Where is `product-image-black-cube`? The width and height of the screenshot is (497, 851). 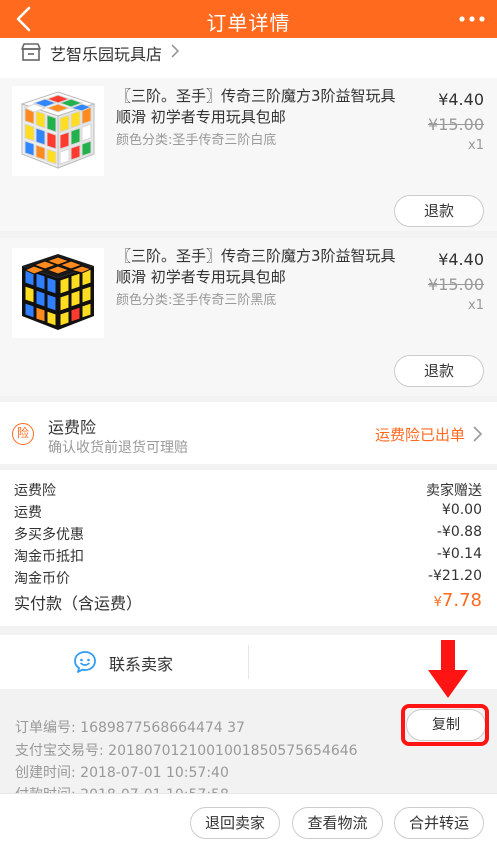
product-image-black-cube is located at coordinates (58, 293).